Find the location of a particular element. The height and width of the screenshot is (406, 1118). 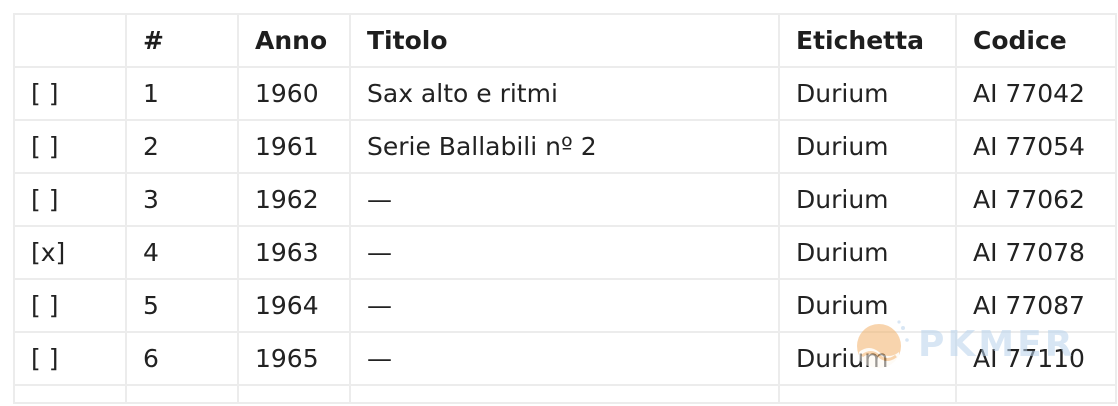

header-titolo: Titolo is located at coordinates (564, 40).